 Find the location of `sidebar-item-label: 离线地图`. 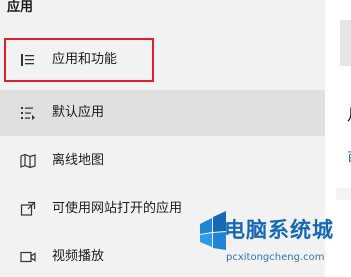

sidebar-item-label: 离线地图 is located at coordinates (78, 160).